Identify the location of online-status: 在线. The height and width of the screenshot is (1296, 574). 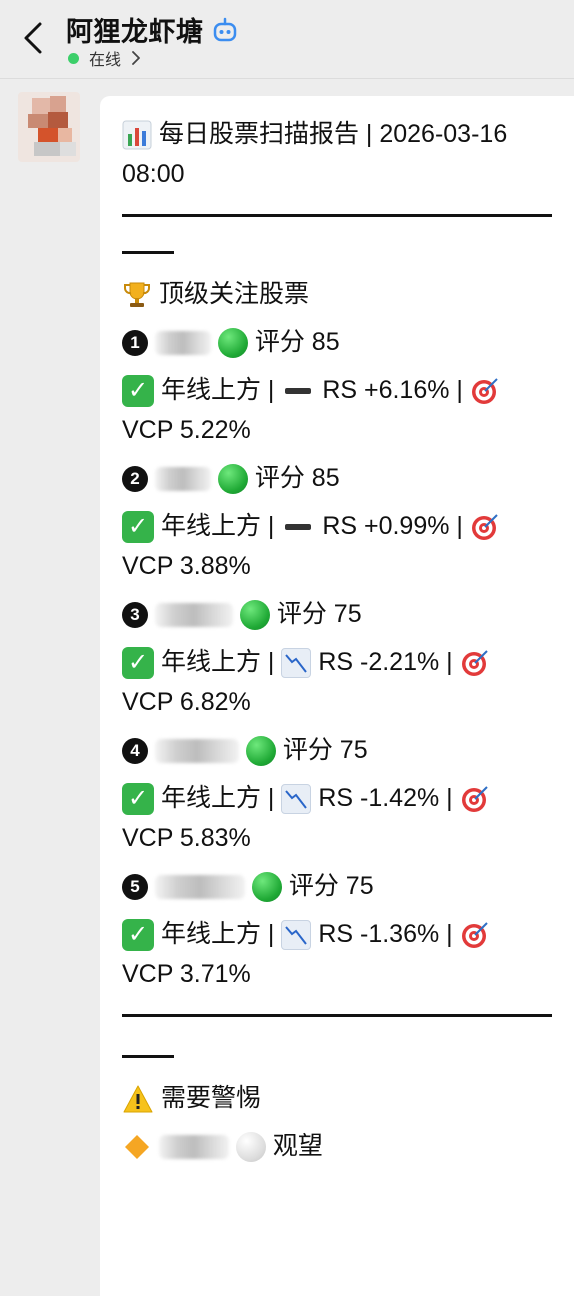
(104, 58).